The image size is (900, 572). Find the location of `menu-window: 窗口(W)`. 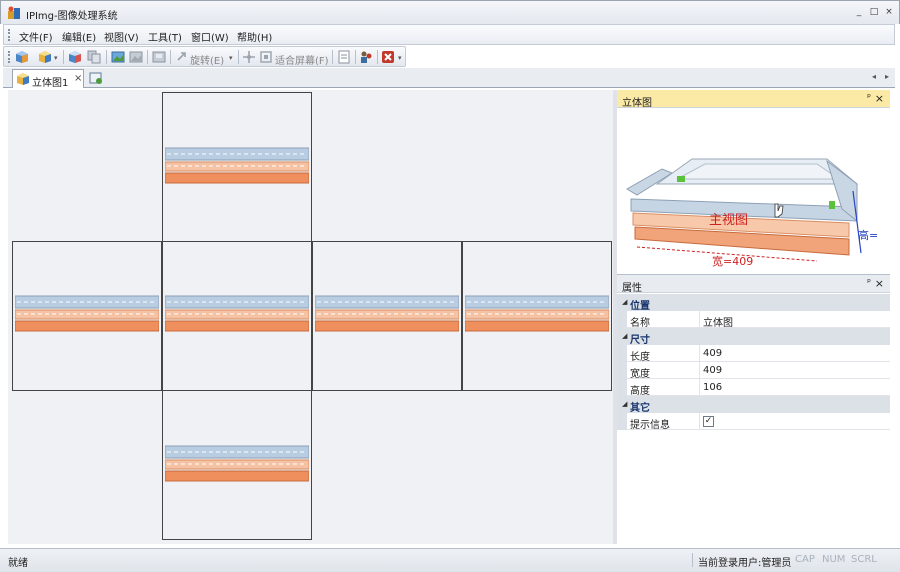

menu-window: 窗口(W) is located at coordinates (210, 36).